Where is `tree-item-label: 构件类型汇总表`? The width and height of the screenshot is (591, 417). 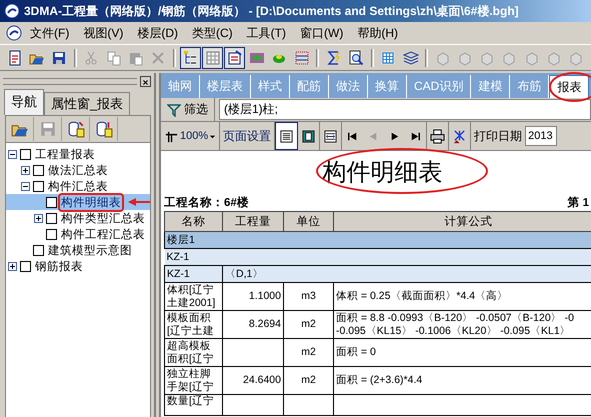 tree-item-label: 构件类型汇总表 is located at coordinates (103, 219).